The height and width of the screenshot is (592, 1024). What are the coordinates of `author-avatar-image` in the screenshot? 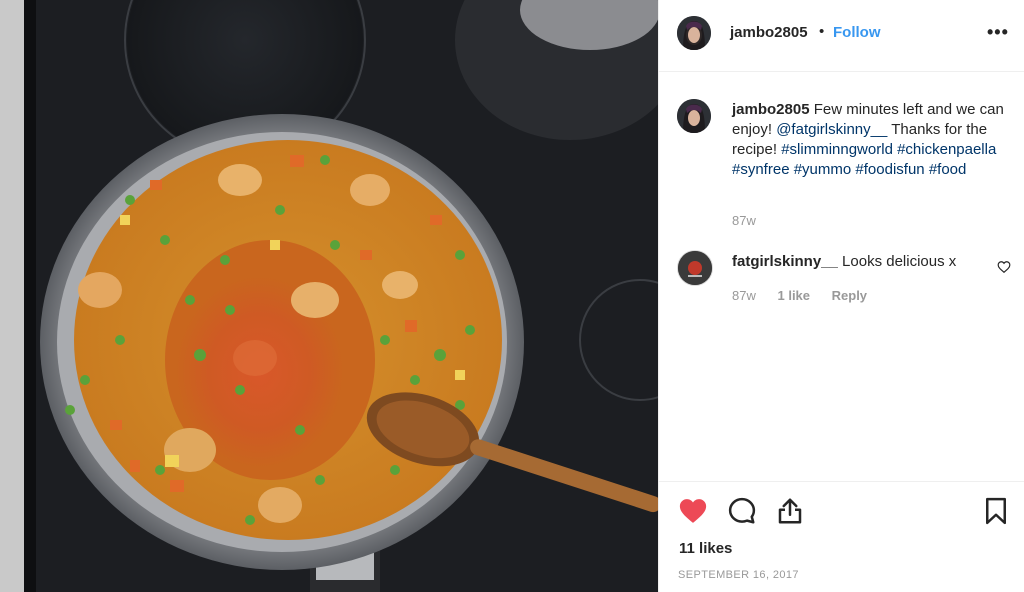 It's located at (694, 33).